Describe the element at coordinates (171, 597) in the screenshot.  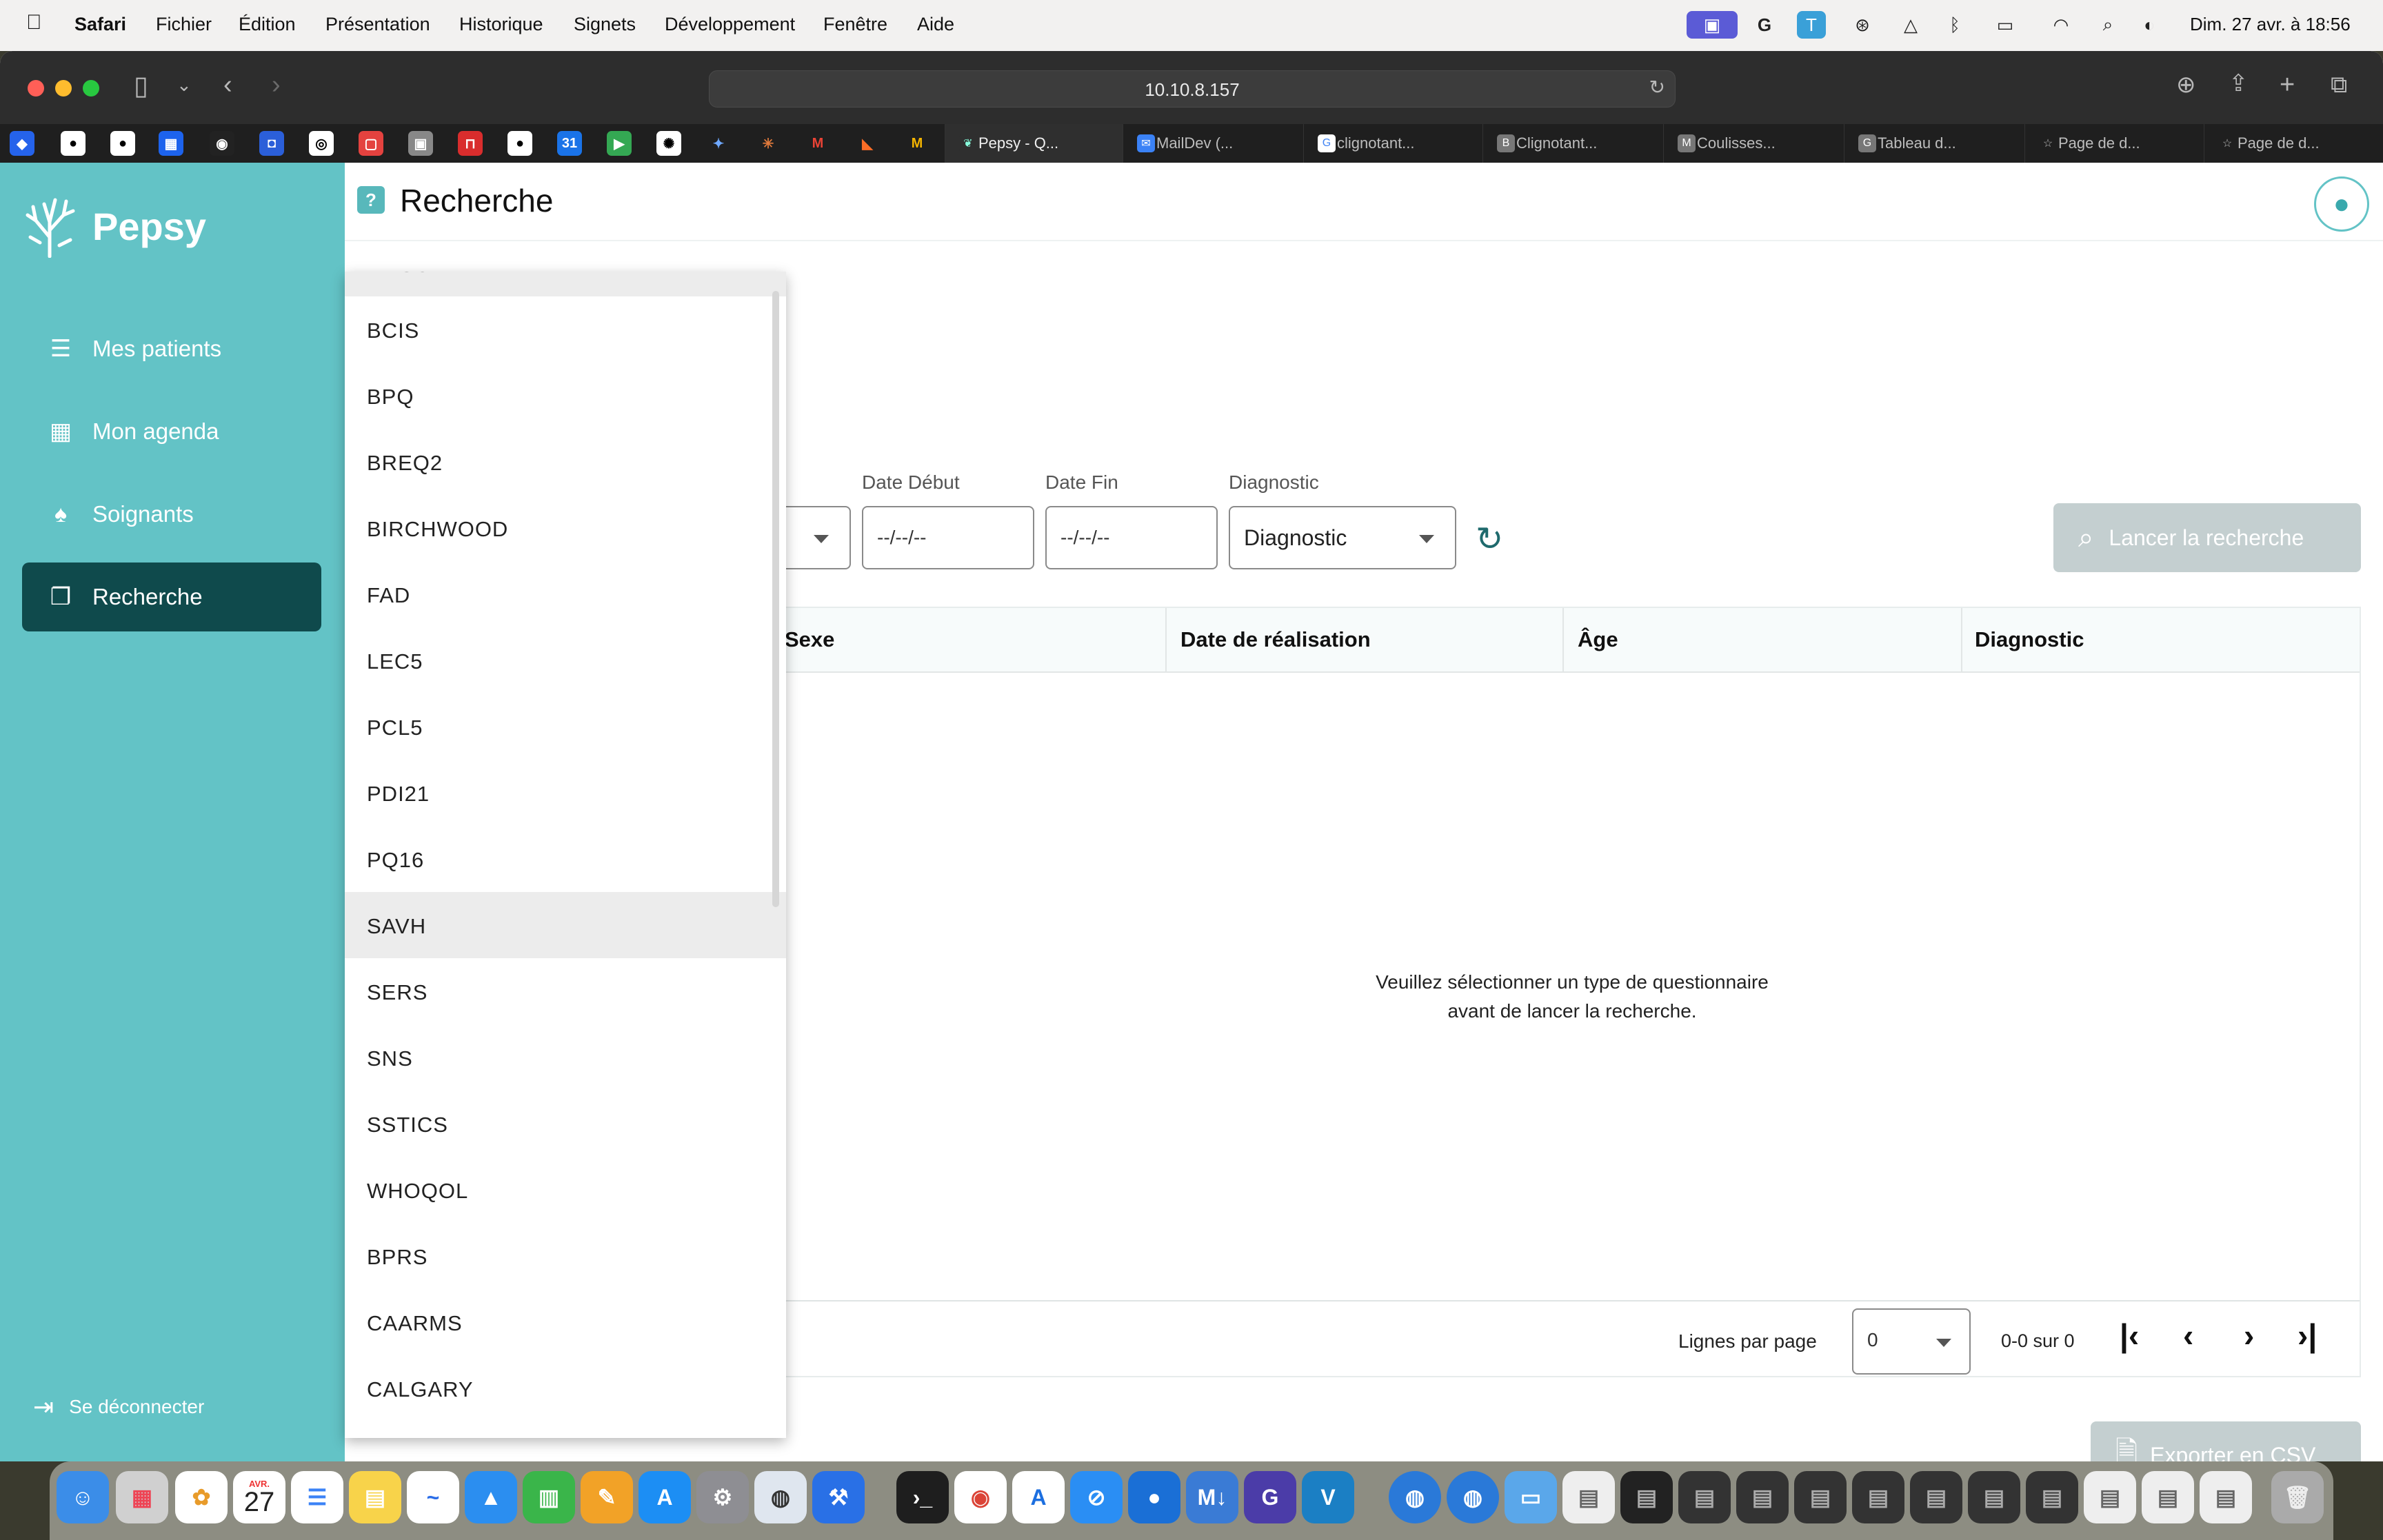
I see `nav-recherche: ❐ Recherche` at that location.